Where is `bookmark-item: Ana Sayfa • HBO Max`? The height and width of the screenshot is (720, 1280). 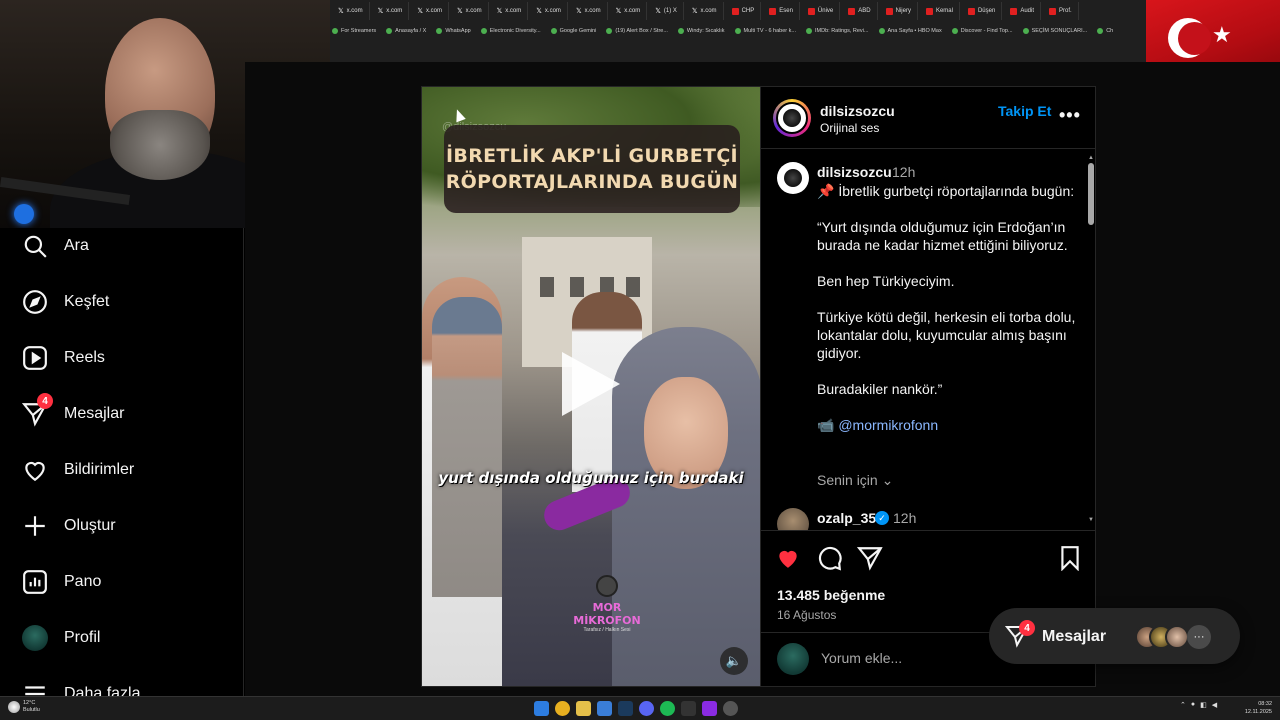 bookmark-item: Ana Sayfa • HBO Max is located at coordinates (910, 31).